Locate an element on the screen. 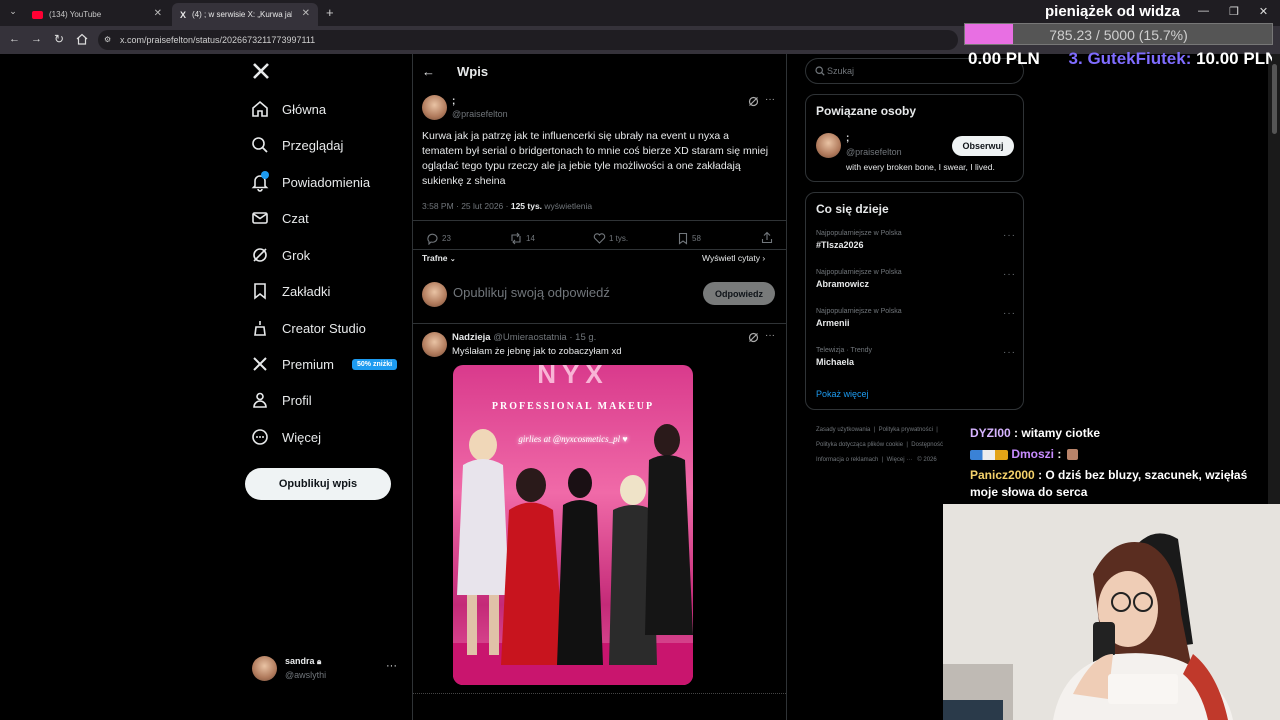 Image resolution: width=1280 pixels, height=720 pixels. x-logo-icon is located at coordinates (261, 71).